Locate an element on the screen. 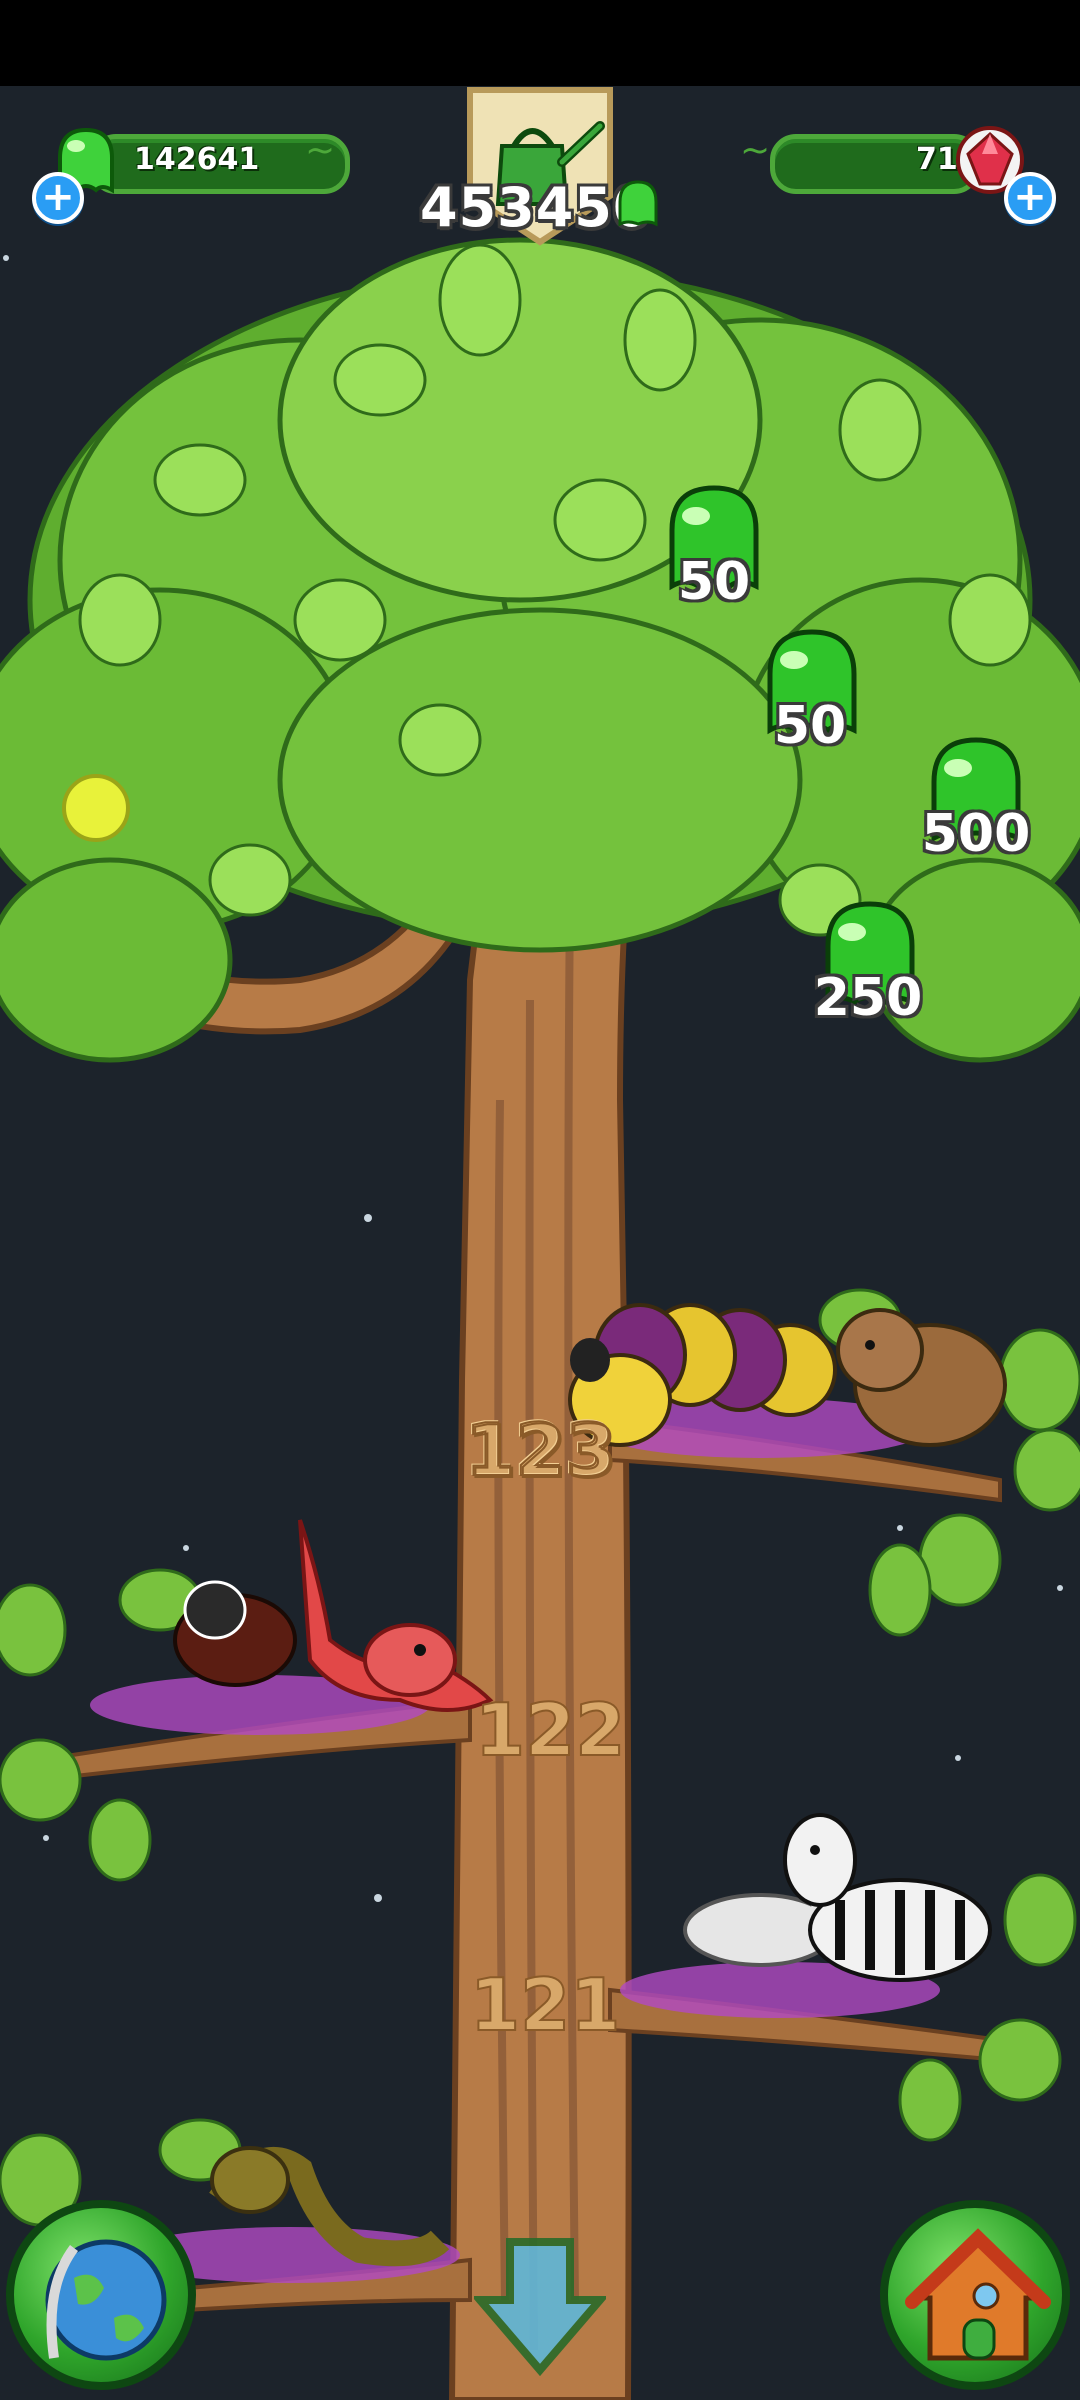  scroll-down-button is located at coordinates (540, 2306).